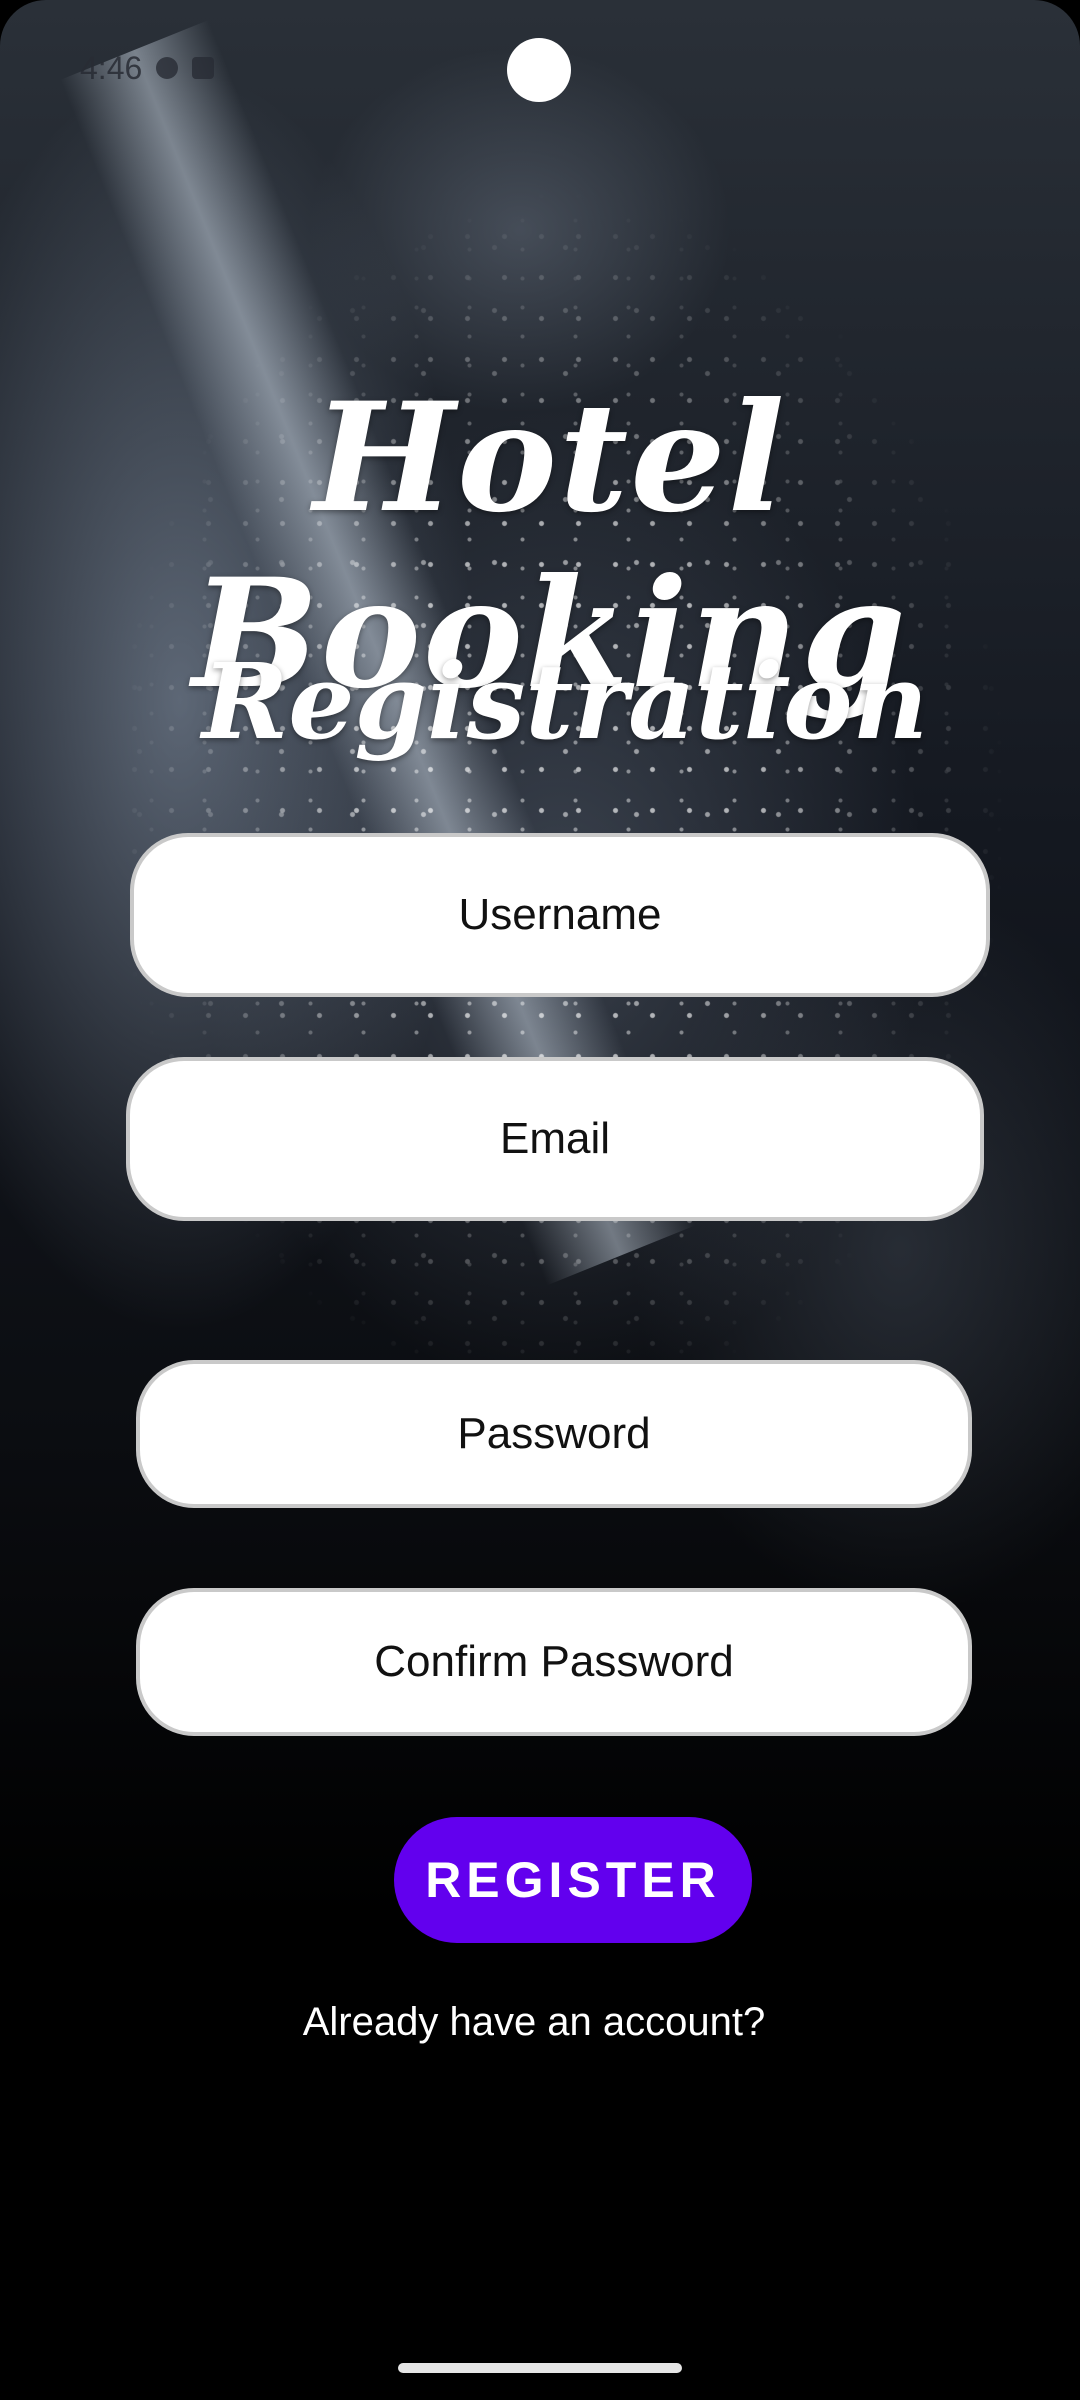 This screenshot has height=2400, width=1080. Describe the element at coordinates (565, 701) in the screenshot. I see `page-subtitle: Registration` at that location.